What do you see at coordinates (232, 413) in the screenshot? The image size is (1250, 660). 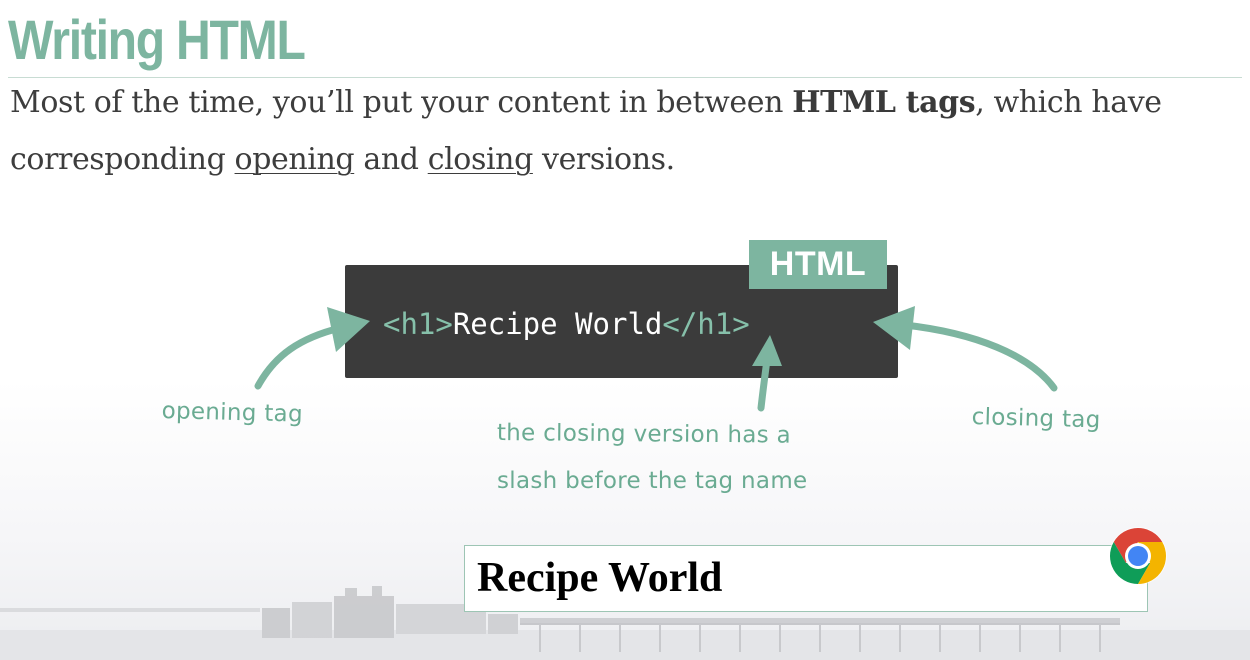 I see `annotation-opening-tag: opening tag` at bounding box center [232, 413].